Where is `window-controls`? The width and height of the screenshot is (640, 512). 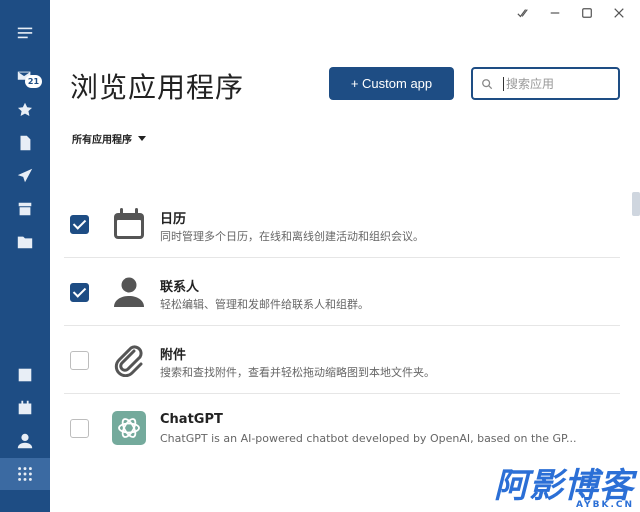
window-controls is located at coordinates (571, 13).